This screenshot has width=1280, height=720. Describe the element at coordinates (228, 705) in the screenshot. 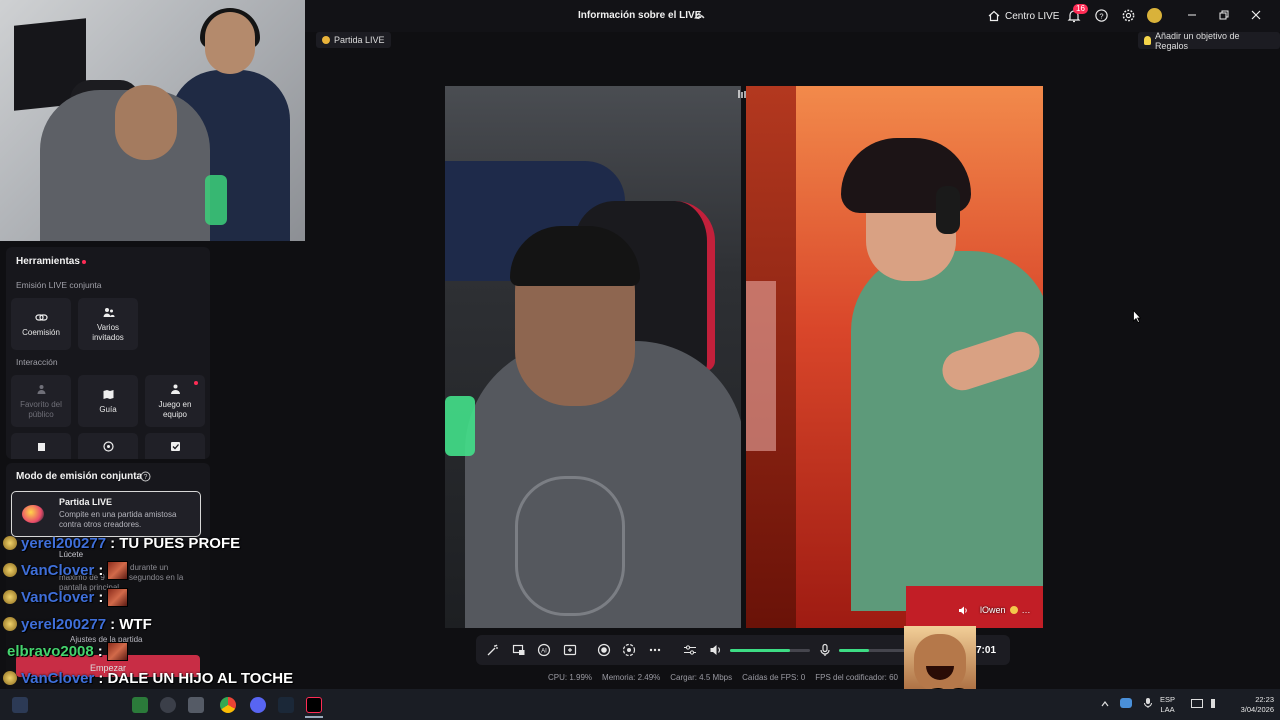

I see `chrome-icon` at that location.